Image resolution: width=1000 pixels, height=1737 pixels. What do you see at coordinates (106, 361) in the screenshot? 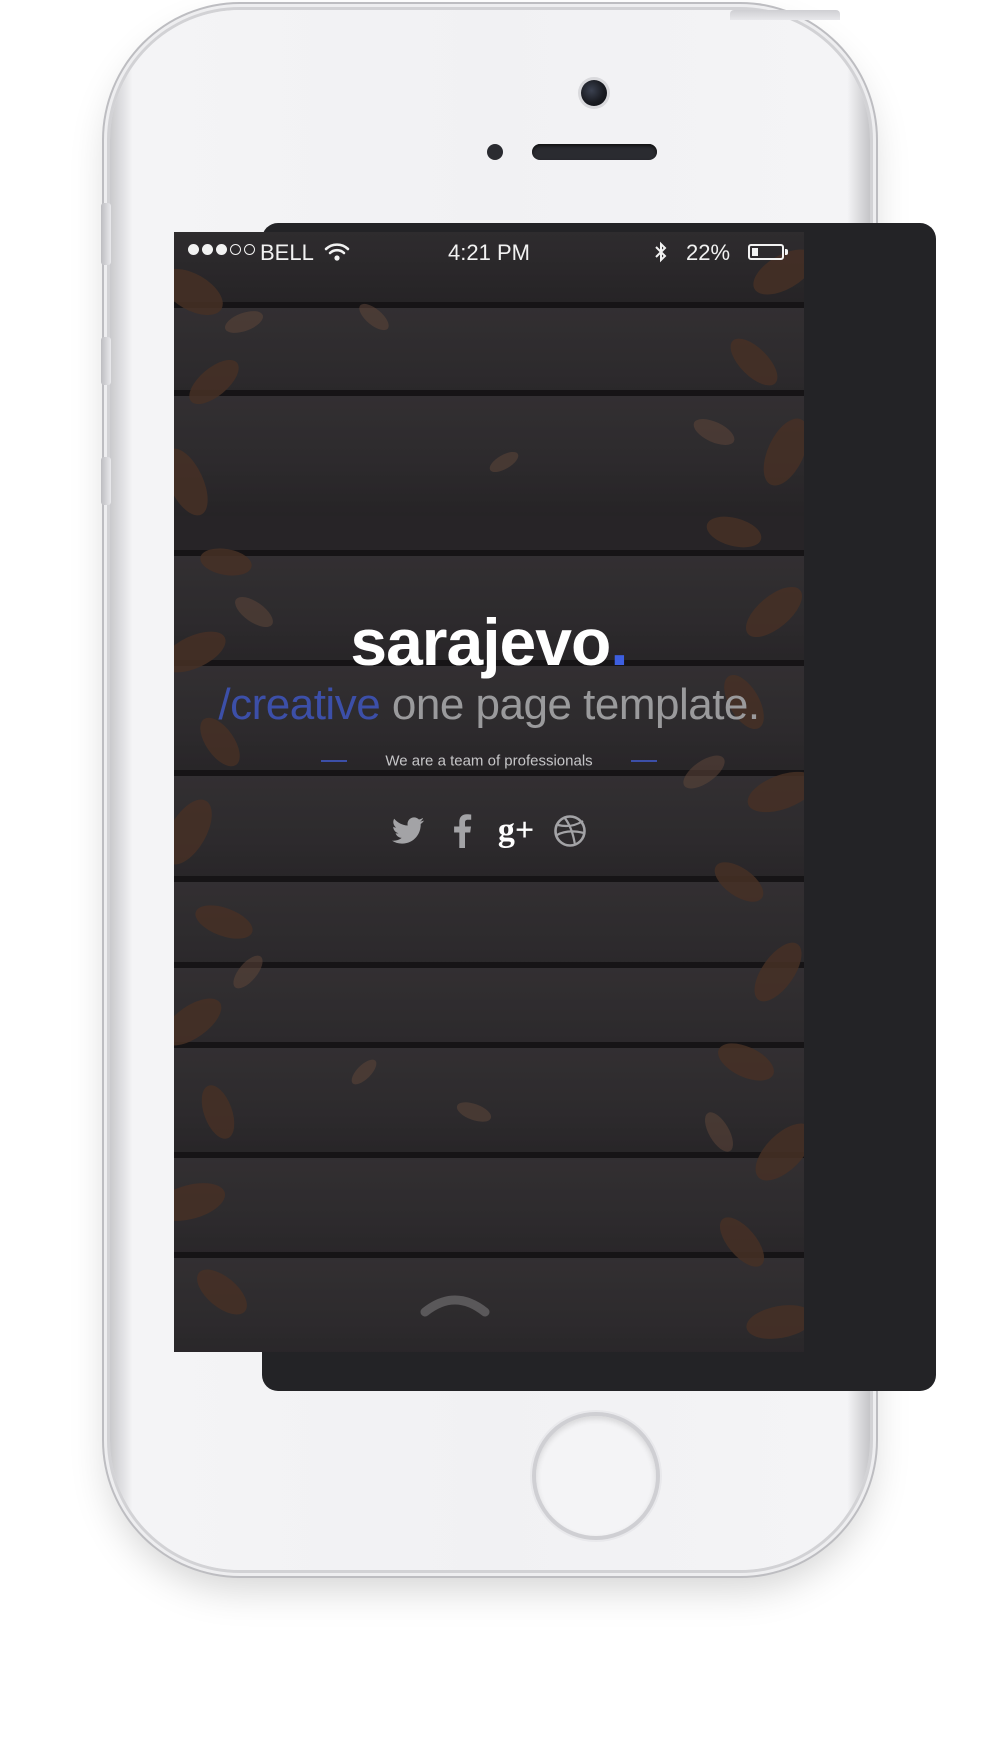
I see `volume-up-button` at bounding box center [106, 361].